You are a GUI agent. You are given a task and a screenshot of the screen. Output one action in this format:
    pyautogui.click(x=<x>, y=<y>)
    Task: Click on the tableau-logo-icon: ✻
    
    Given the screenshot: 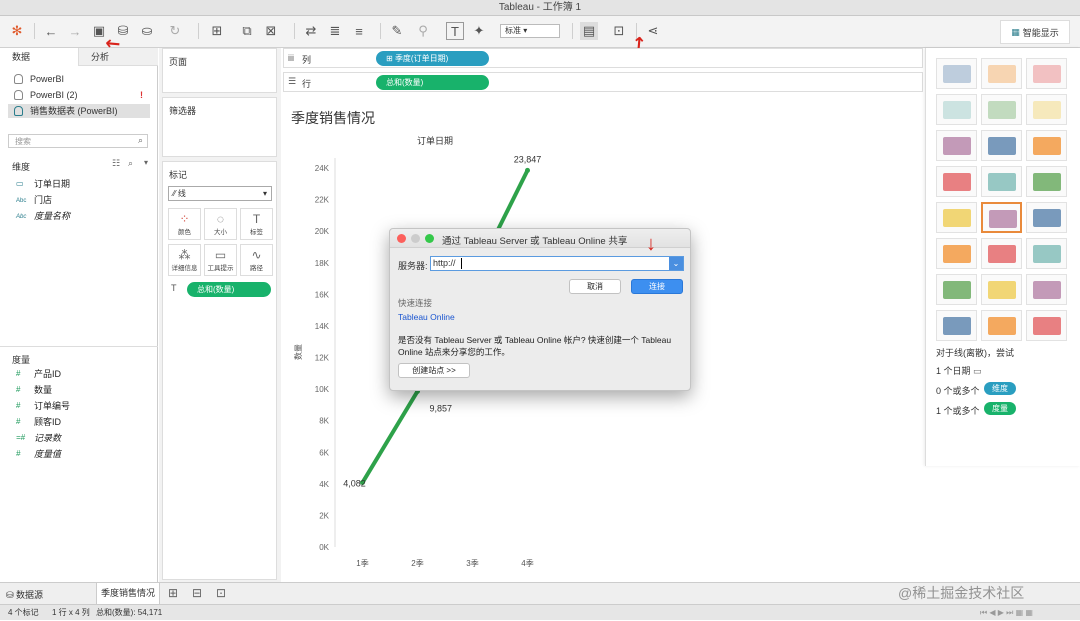 What is the action you would take?
    pyautogui.click(x=17, y=31)
    